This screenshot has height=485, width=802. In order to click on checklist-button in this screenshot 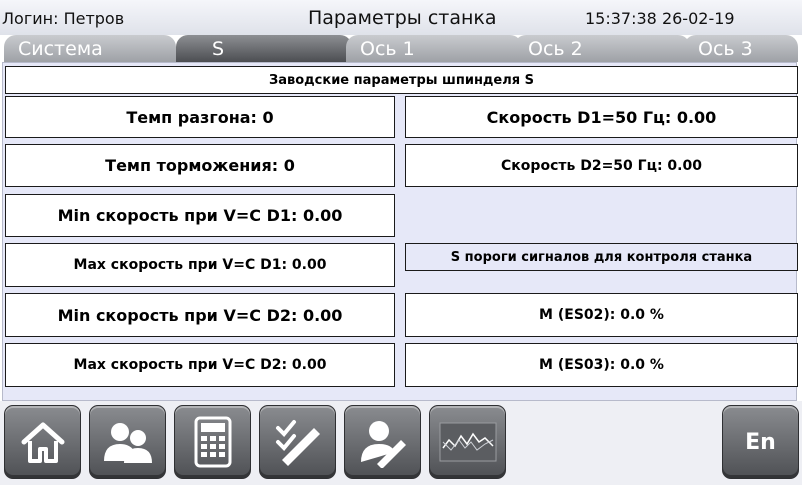, I will do `click(297, 442)`.